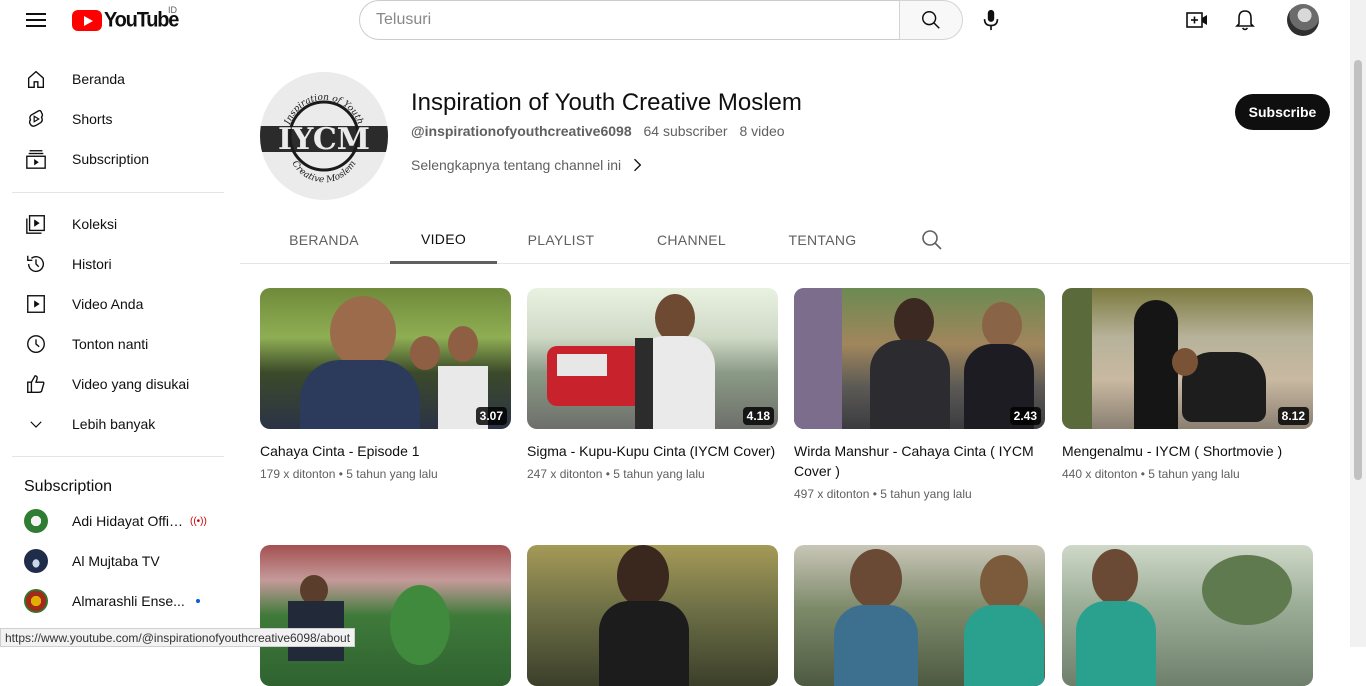 The image size is (1366, 686). I want to click on video-meta: 179 x ditonton • 5 tahun yang lalu, so click(349, 474).